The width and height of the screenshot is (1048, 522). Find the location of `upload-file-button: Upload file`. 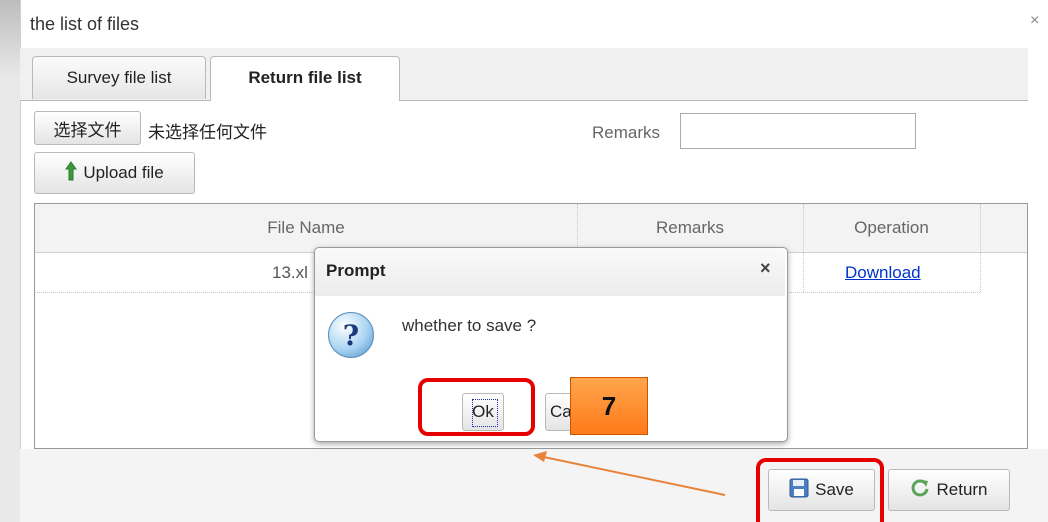

upload-file-button: Upload file is located at coordinates (114, 173).